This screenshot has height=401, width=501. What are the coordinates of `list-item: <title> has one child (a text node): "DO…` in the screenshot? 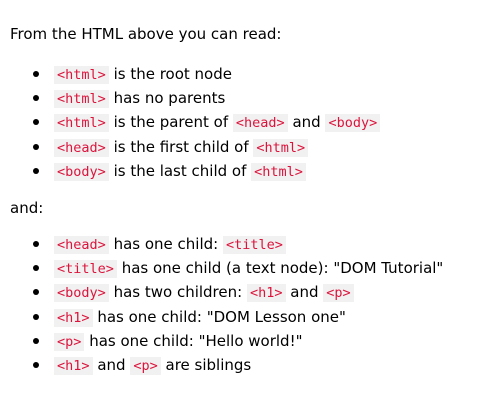 It's located at (252, 268).